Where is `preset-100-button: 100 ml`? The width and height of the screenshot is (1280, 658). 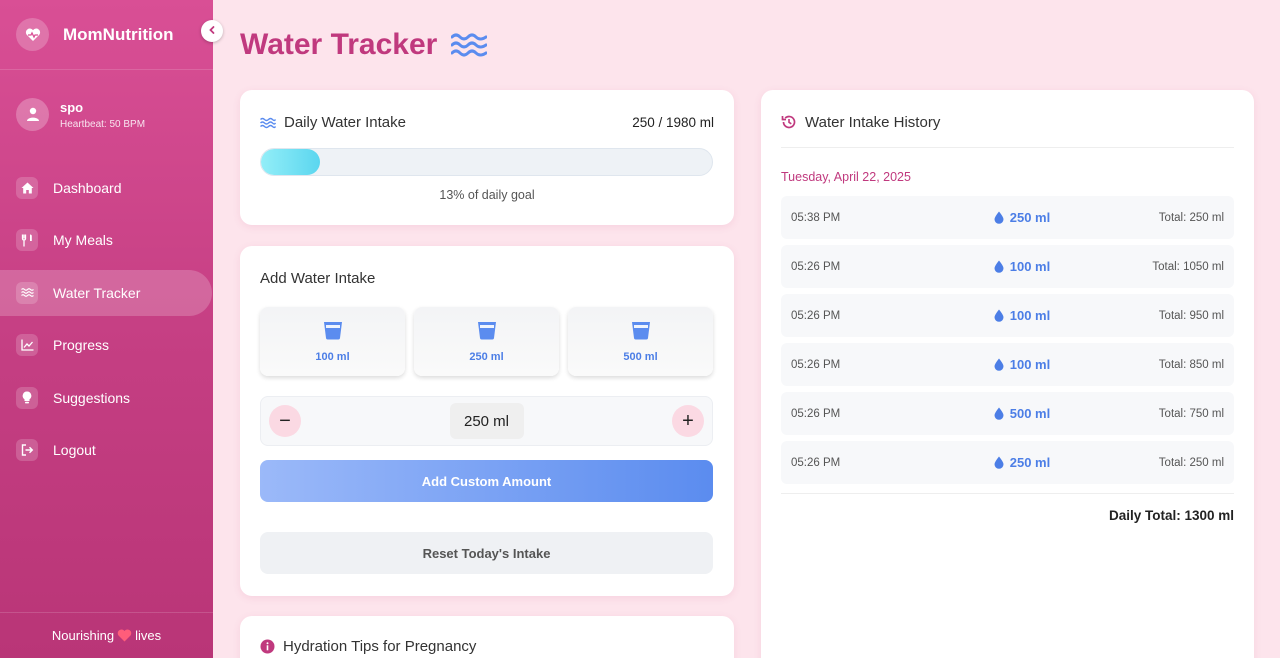 preset-100-button: 100 ml is located at coordinates (332, 341).